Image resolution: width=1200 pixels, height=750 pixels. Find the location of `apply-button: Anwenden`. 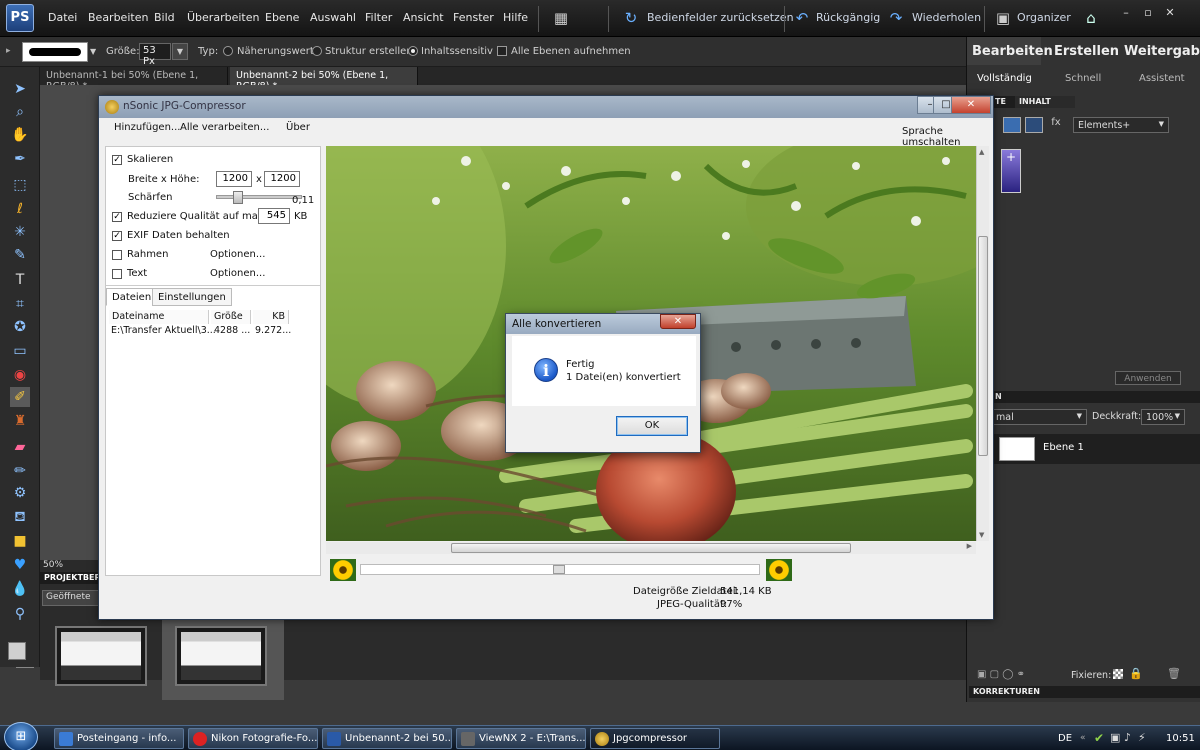

apply-button: Anwenden is located at coordinates (1148, 378).